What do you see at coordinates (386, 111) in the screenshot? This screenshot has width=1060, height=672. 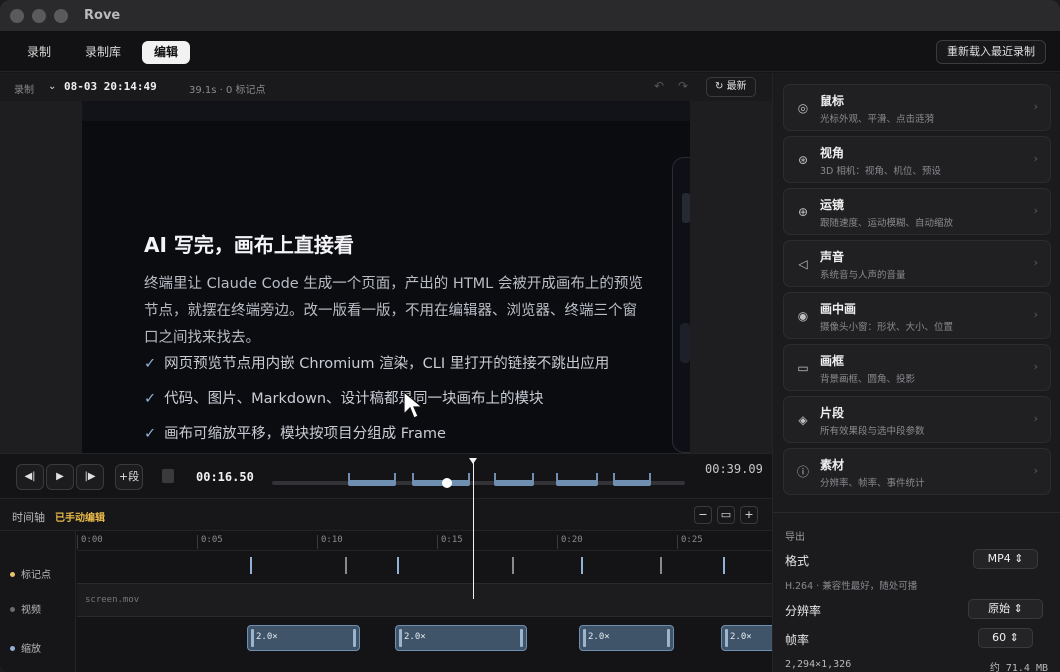 I see `canvas-top-strip` at bounding box center [386, 111].